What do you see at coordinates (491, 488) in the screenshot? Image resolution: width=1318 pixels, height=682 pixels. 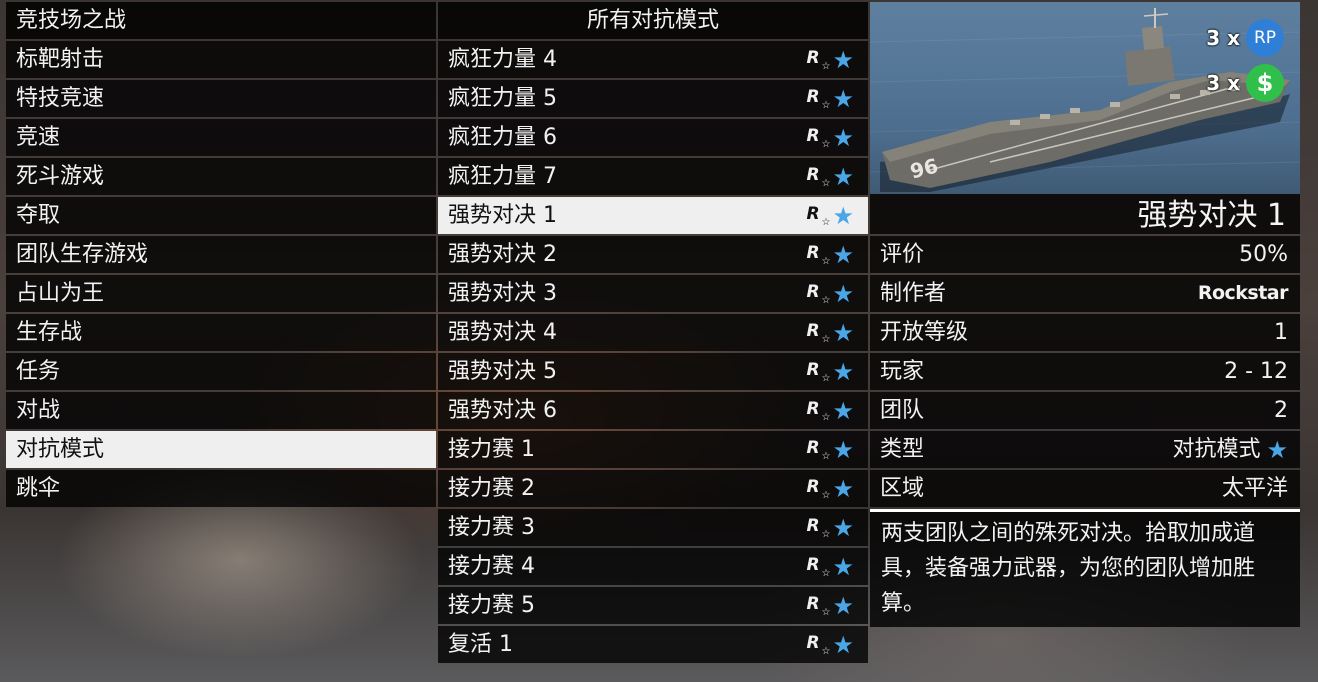 I see `job-label: 接力赛 2` at bounding box center [491, 488].